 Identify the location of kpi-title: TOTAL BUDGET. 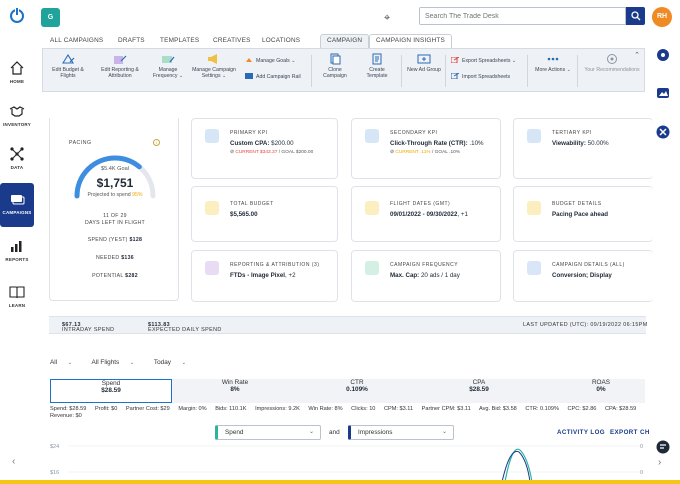
(252, 204).